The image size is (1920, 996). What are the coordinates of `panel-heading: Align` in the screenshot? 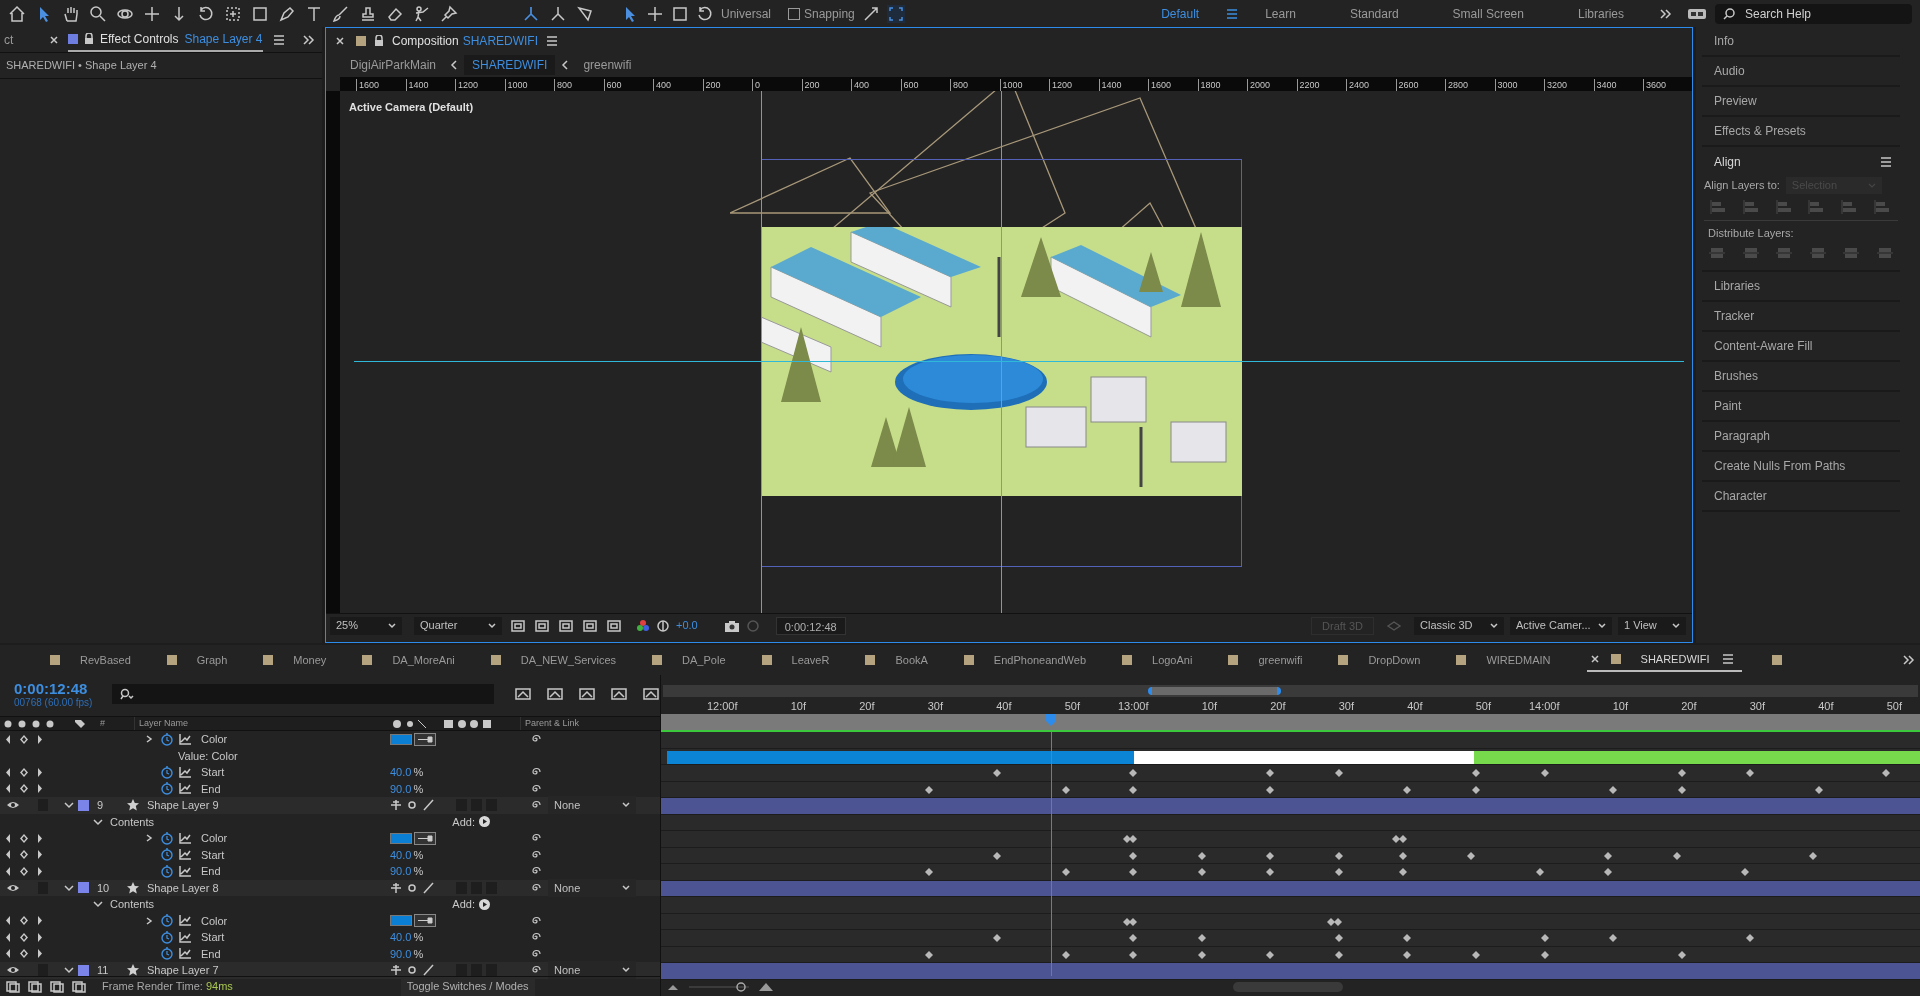 It's located at (1727, 162).